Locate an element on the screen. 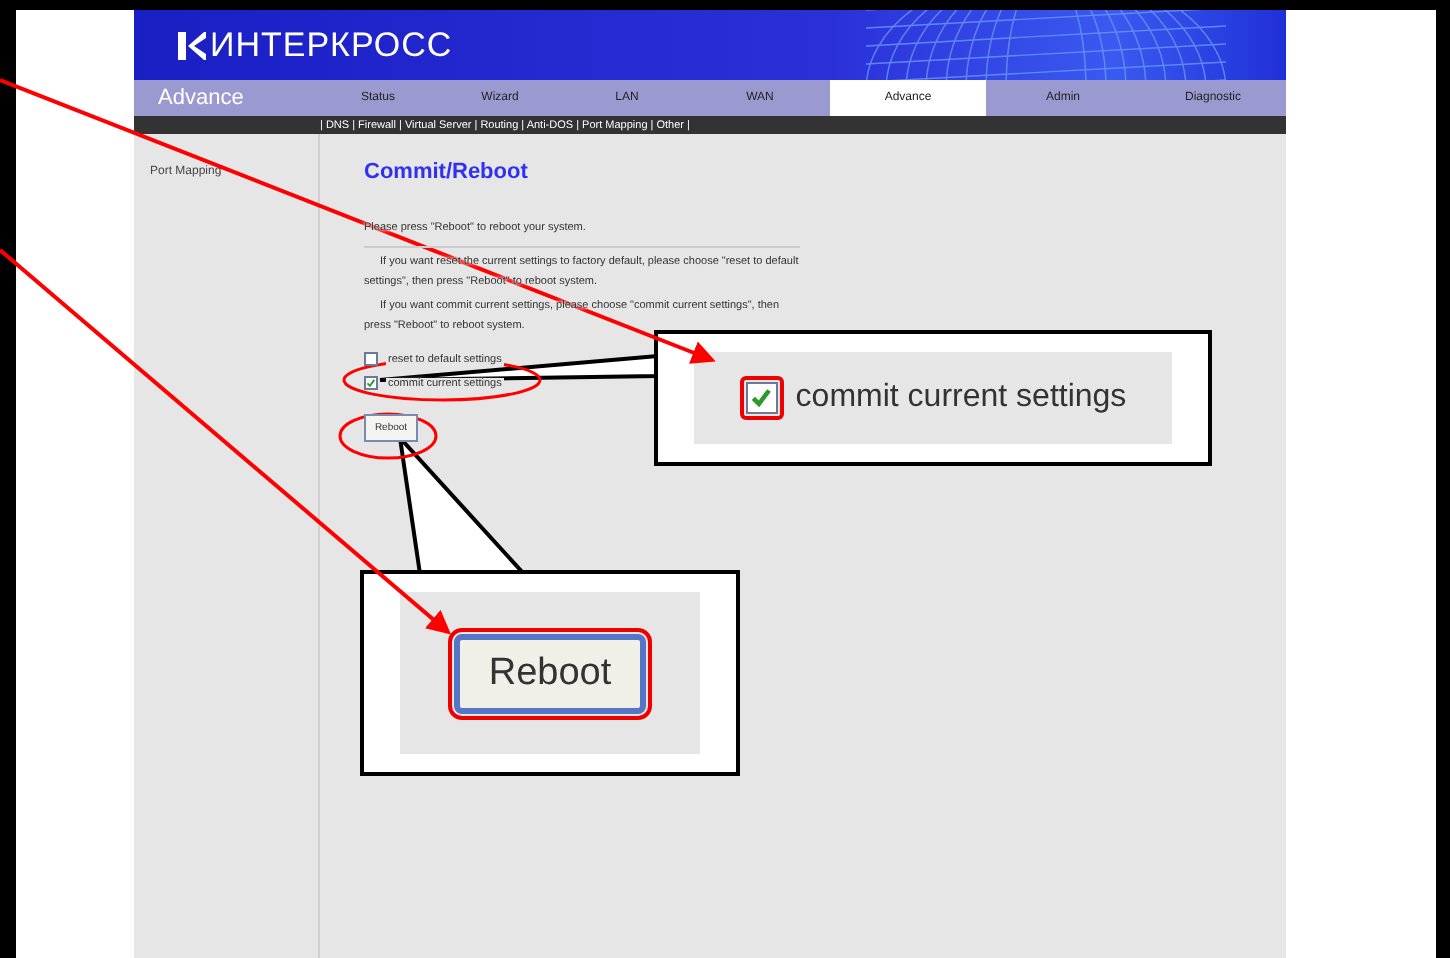 The height and width of the screenshot is (958, 1450). page-title: Commit/Reboot is located at coordinates (447, 172).